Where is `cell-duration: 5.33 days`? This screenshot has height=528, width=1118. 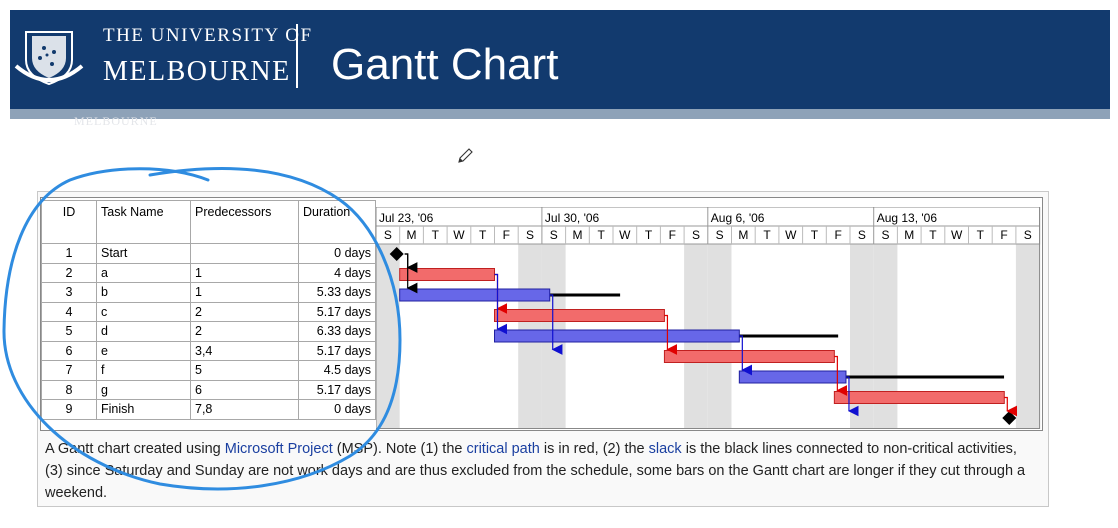
cell-duration: 5.33 days is located at coordinates (337, 292).